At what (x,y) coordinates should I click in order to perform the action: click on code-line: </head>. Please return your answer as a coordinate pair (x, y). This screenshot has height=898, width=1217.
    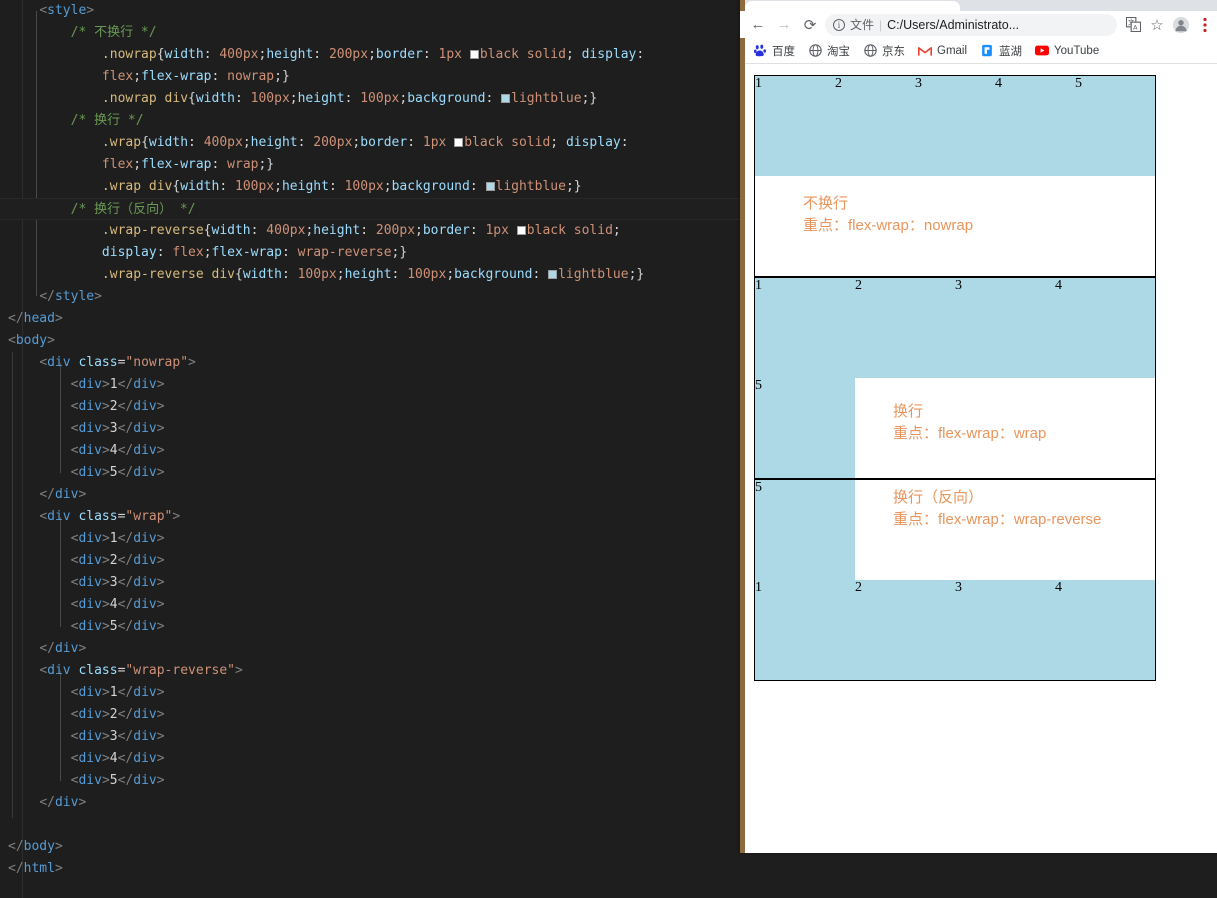
    Looking at the image, I should click on (370, 319).